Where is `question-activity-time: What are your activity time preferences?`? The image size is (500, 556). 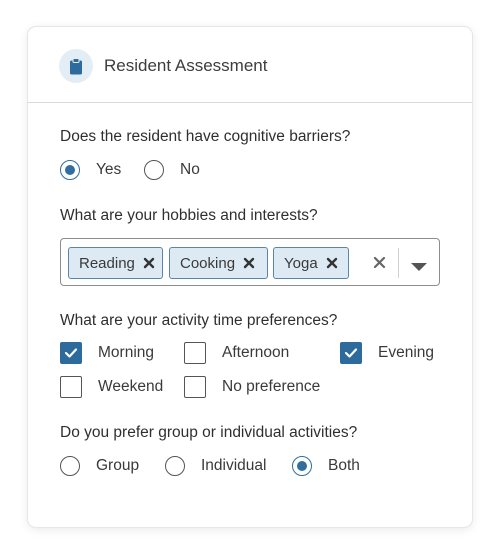 question-activity-time: What are your activity time preferences? is located at coordinates (199, 320).